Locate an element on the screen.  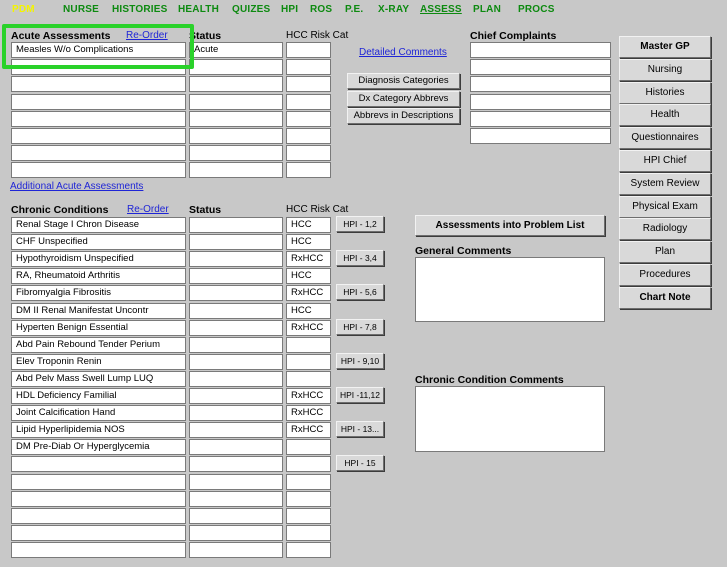
sidebar-system-review-button: System Review is located at coordinates (665, 183).